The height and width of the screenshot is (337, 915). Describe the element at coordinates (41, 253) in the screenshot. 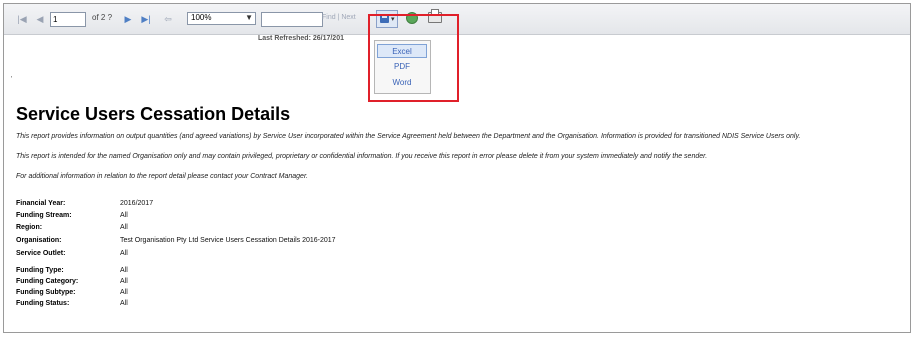

I see `param-label: Service Outlet:` at that location.